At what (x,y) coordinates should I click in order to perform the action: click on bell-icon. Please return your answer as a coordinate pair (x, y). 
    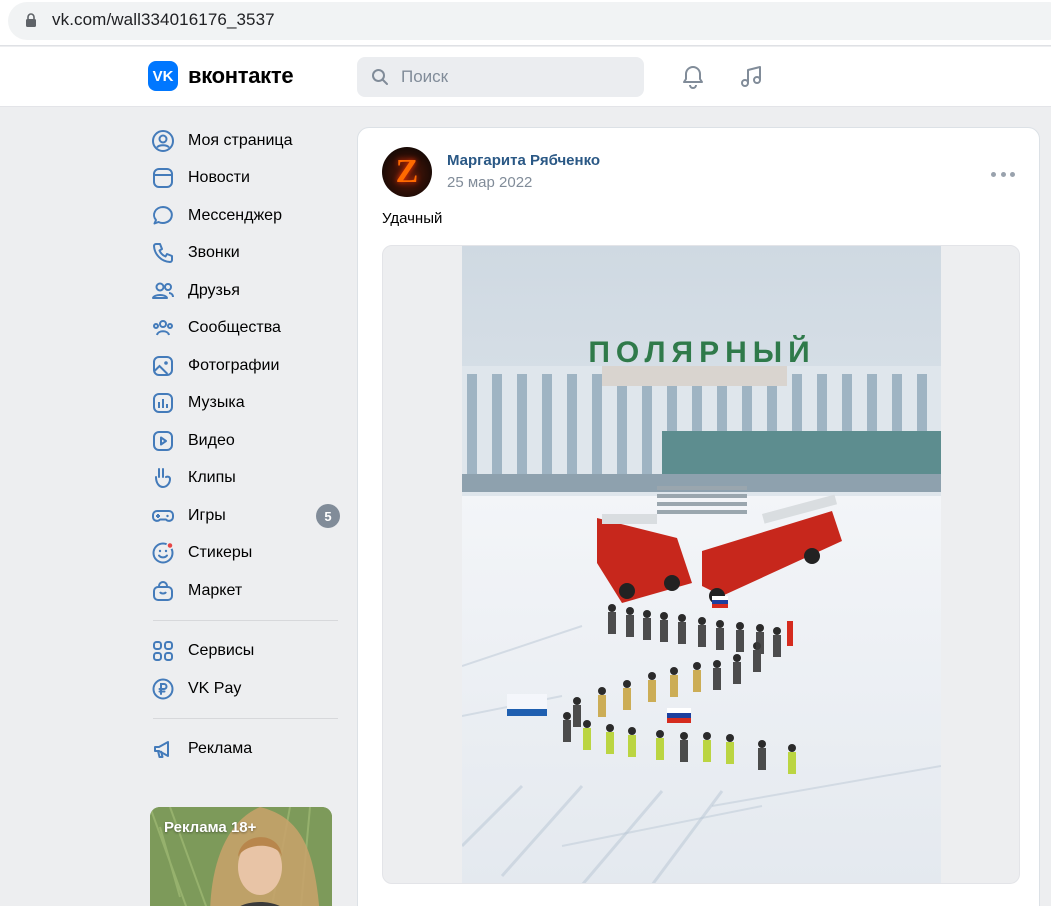
    Looking at the image, I should click on (693, 77).